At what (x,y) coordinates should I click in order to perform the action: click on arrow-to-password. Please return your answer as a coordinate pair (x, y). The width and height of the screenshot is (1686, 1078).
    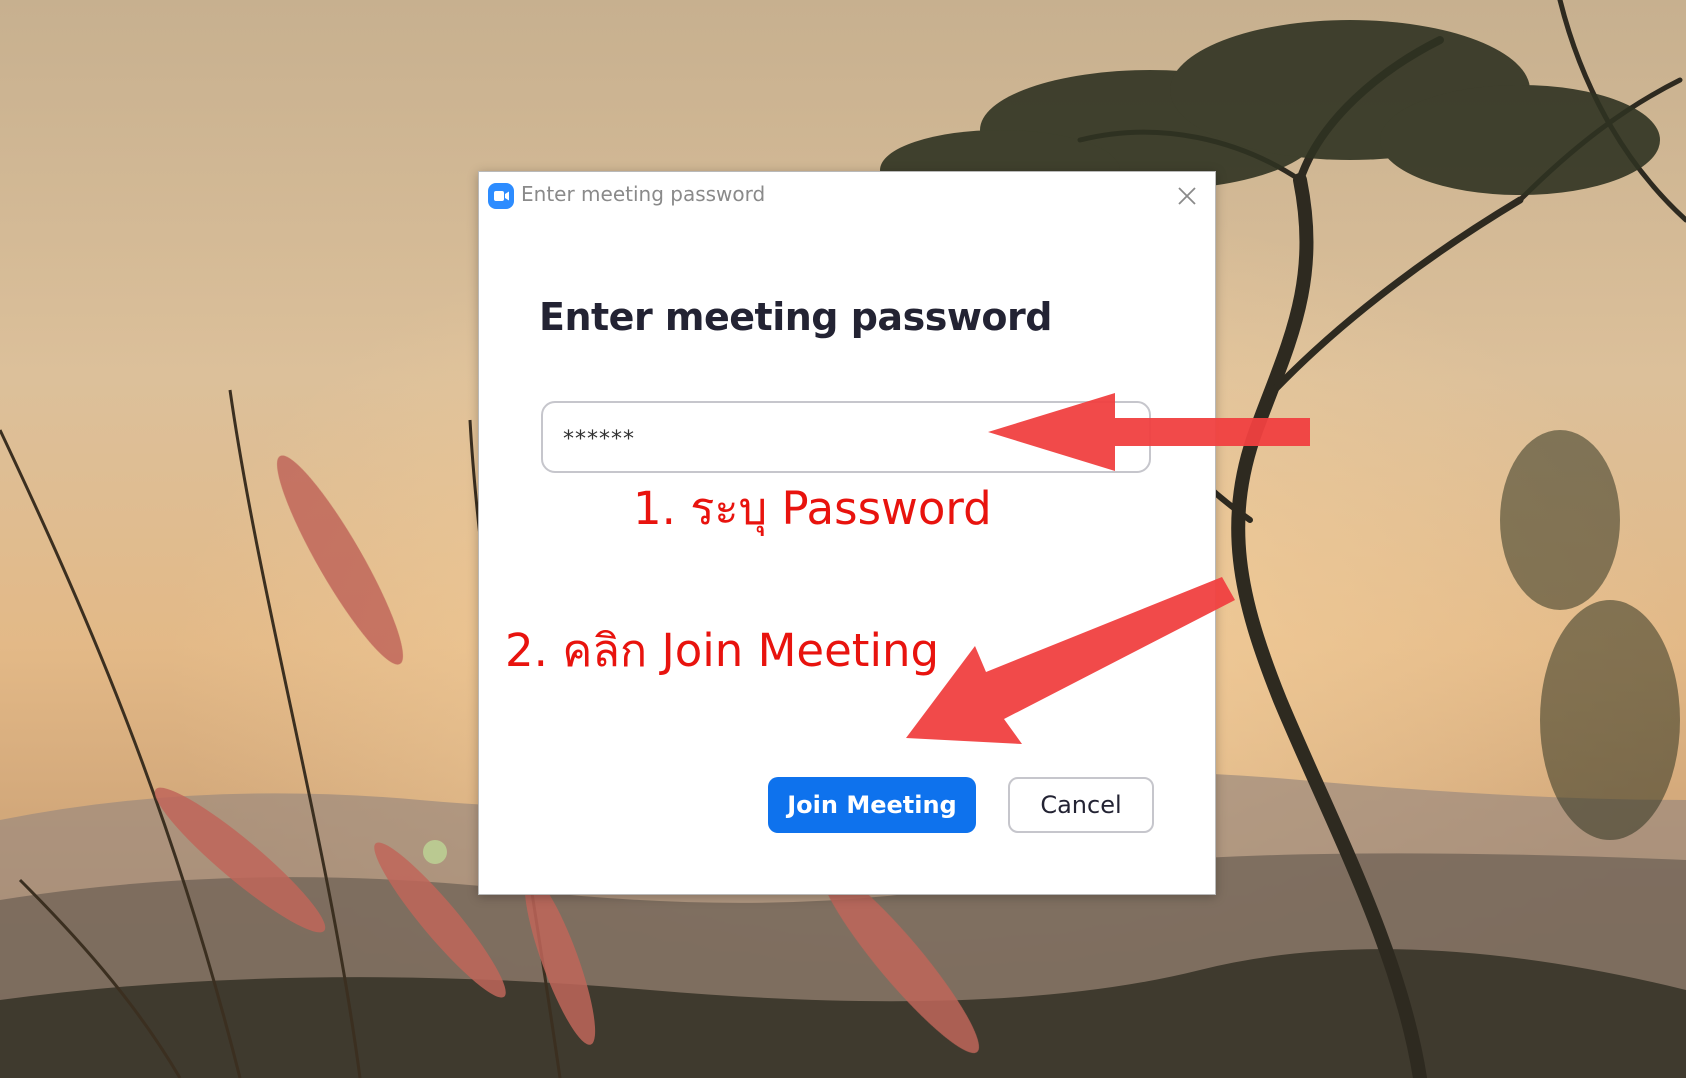
    Looking at the image, I should click on (1149, 432).